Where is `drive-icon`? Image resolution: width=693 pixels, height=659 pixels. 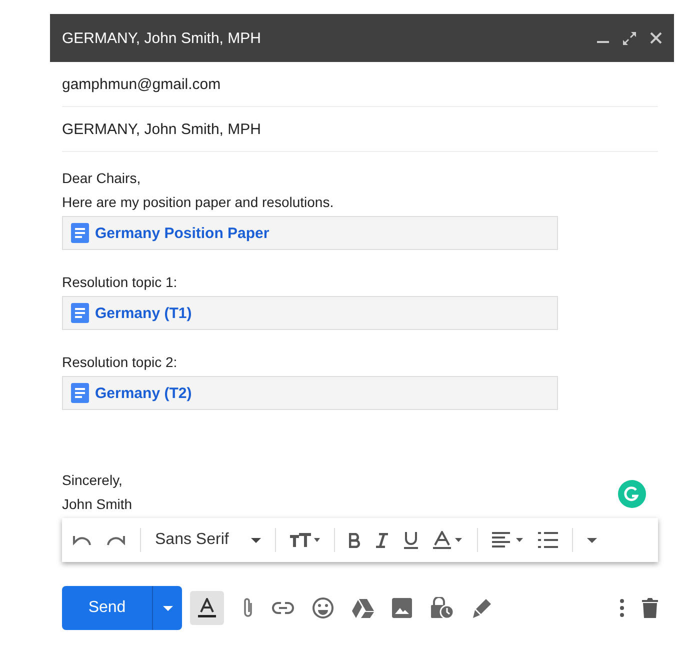 drive-icon is located at coordinates (363, 608).